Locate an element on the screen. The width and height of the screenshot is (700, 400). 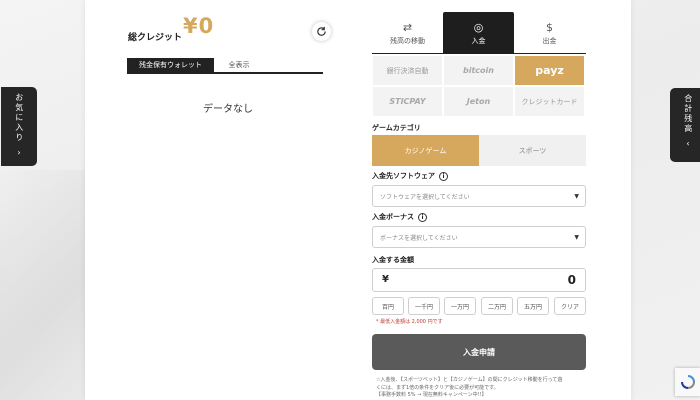
credit-amount: ¥0 is located at coordinates (199, 26).